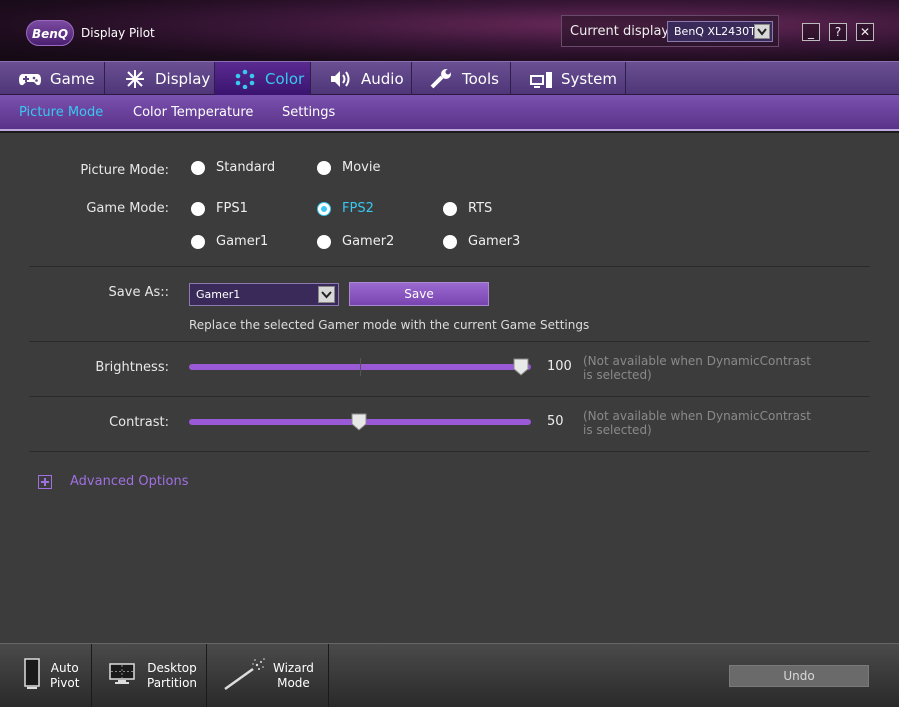 The image size is (899, 707). What do you see at coordinates (293, 683) in the screenshot?
I see `wizard-mode-label-2: Mode` at bounding box center [293, 683].